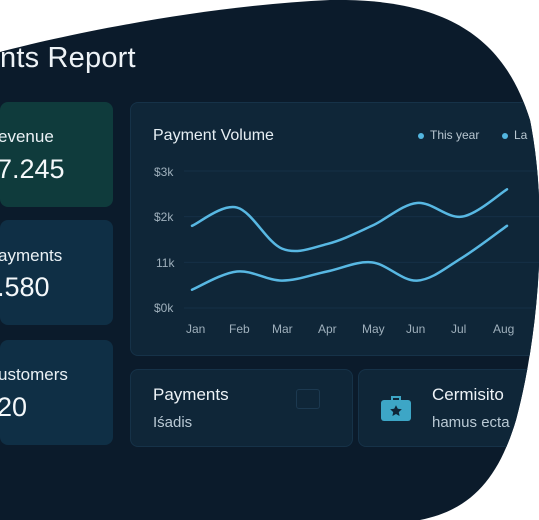  I want to click on x-tick-label: Jan, so click(196, 329).